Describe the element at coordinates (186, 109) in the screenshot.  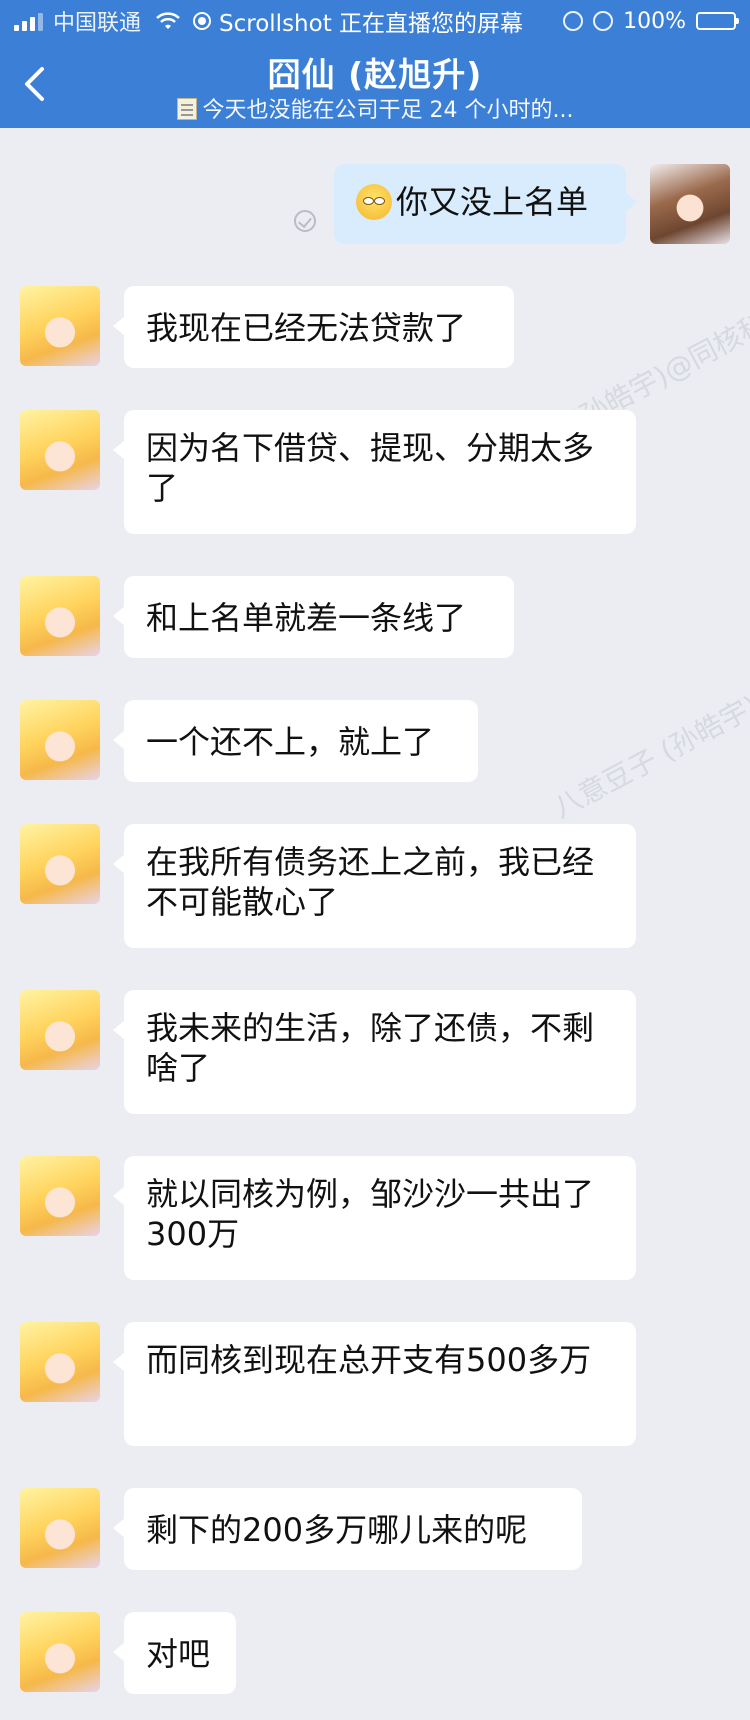
I see `memo-icon` at that location.